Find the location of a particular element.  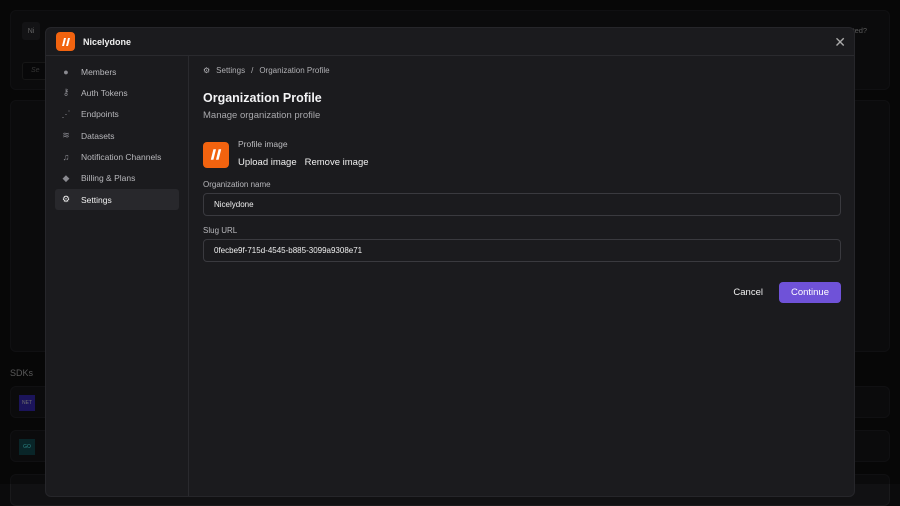

sidebar-item-label: Datasets is located at coordinates (98, 135).